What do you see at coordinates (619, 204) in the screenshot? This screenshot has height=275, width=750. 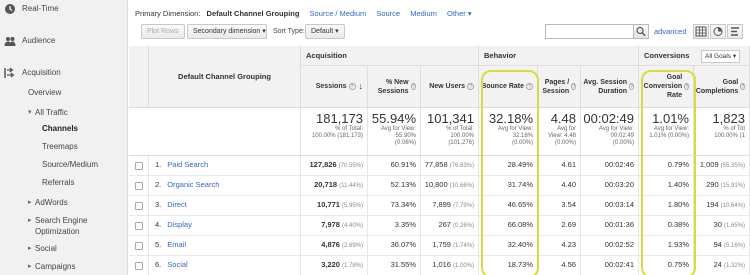 I see `metric-value: 00:03:14` at bounding box center [619, 204].